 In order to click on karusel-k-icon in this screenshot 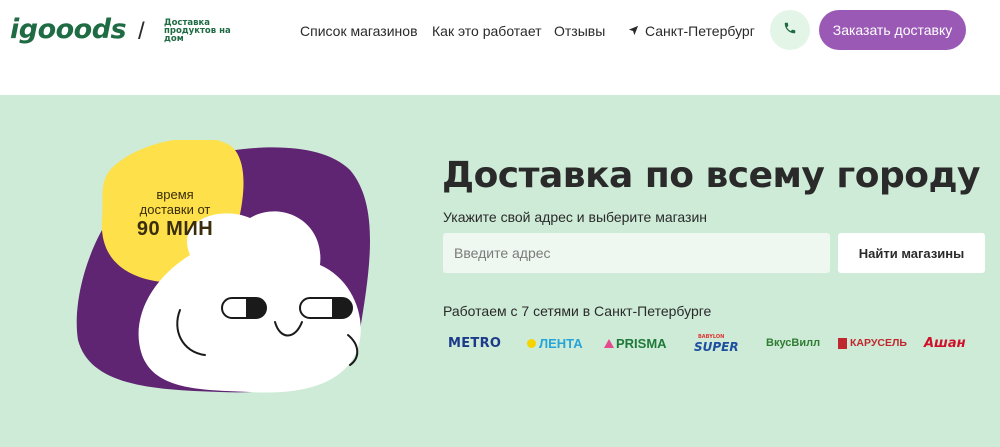, I will do `click(842, 343)`.